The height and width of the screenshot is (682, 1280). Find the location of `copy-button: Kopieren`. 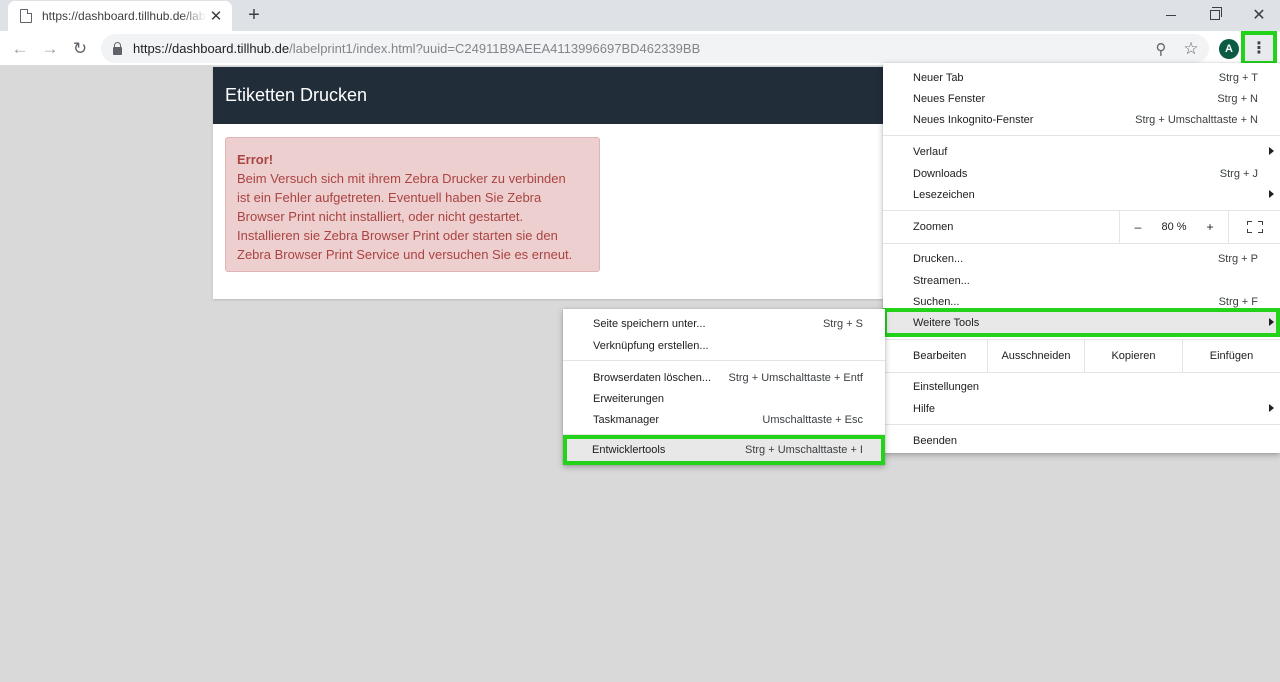

copy-button: Kopieren is located at coordinates (1133, 356).